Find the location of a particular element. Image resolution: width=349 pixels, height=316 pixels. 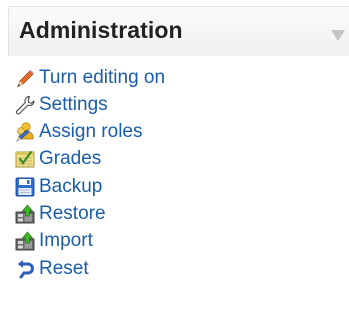

users-icon is located at coordinates (25, 132).